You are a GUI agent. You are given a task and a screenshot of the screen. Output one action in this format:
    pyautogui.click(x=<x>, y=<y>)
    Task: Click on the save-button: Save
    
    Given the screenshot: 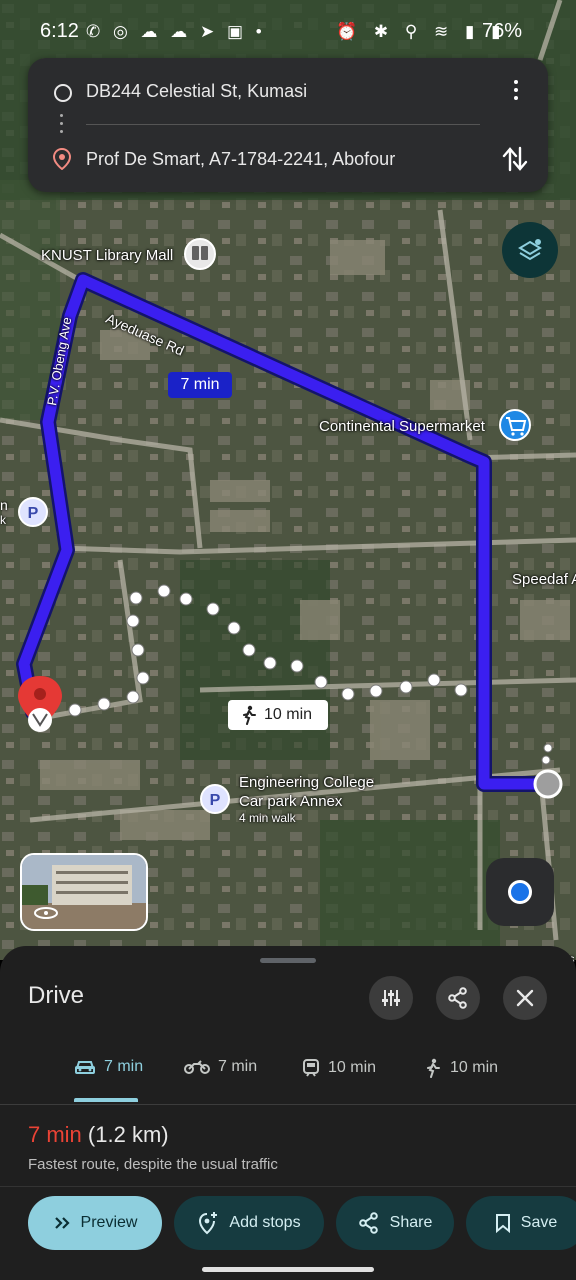 What is the action you would take?
    pyautogui.click(x=521, y=1223)
    